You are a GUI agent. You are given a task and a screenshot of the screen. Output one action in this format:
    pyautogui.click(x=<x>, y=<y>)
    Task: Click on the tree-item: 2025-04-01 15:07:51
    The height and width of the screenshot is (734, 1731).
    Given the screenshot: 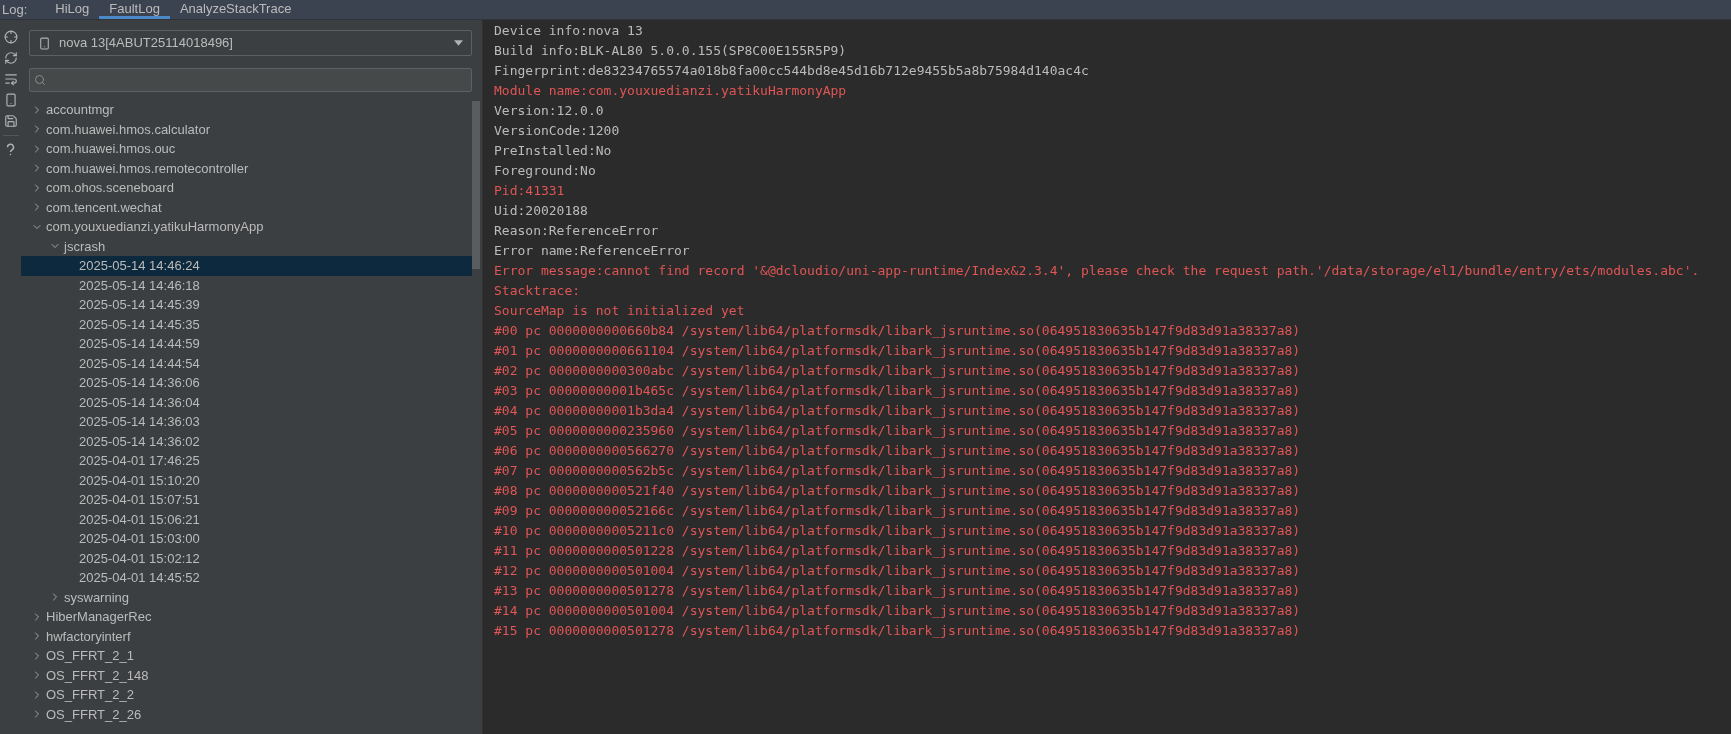 What is the action you would take?
    pyautogui.click(x=246, y=500)
    